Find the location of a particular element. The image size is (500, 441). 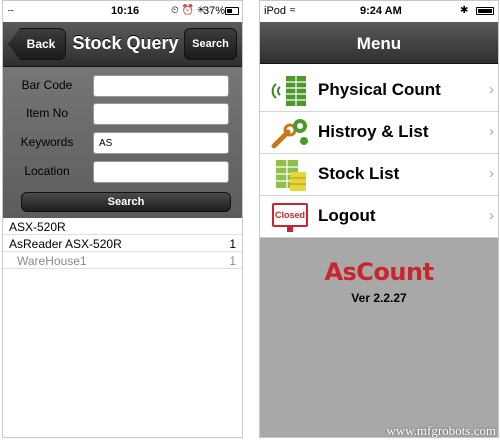

location-input is located at coordinates (161, 172).